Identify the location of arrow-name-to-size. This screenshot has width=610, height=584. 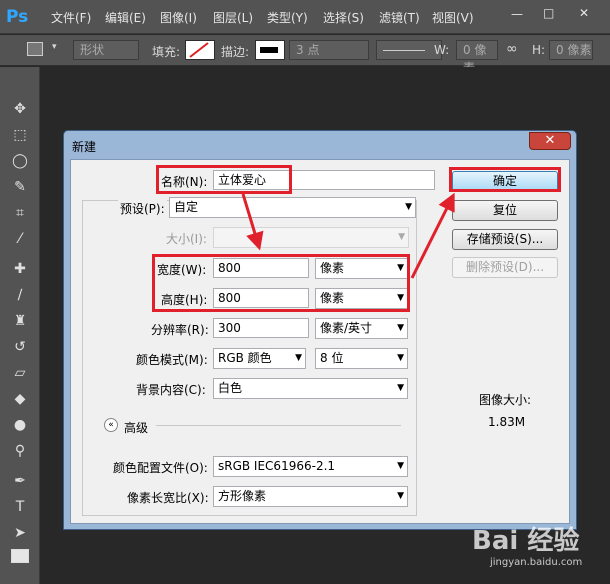
(252, 222).